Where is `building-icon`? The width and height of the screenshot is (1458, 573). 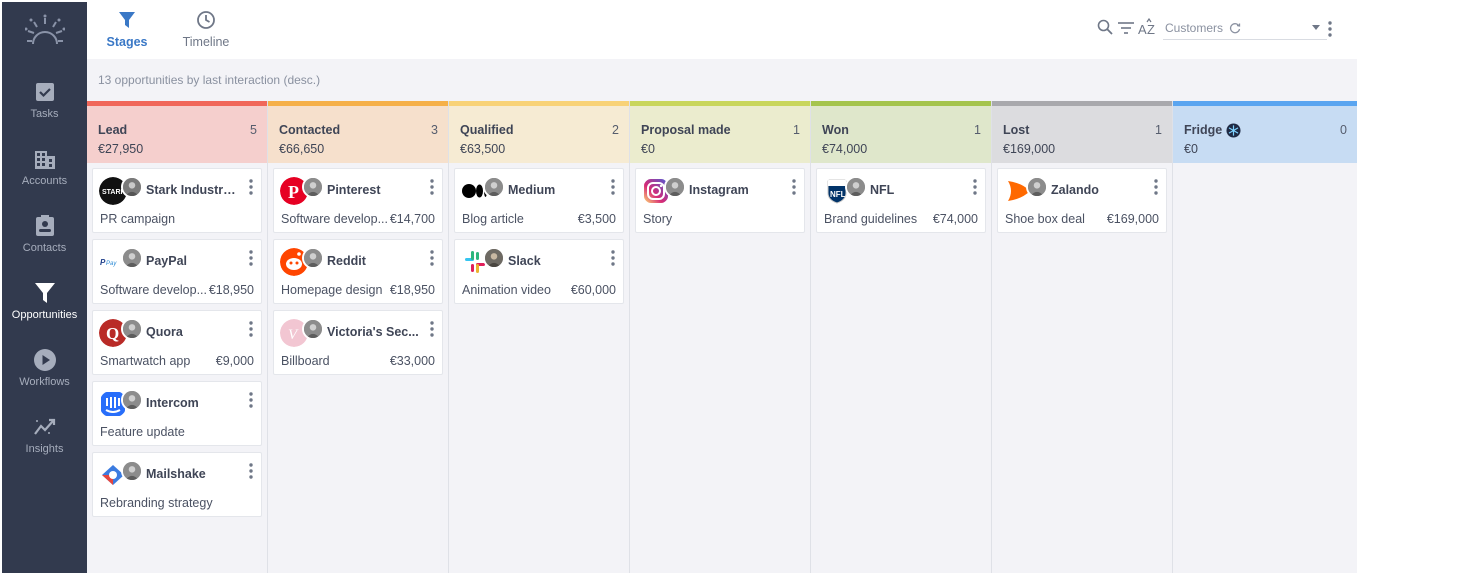 building-icon is located at coordinates (44, 160).